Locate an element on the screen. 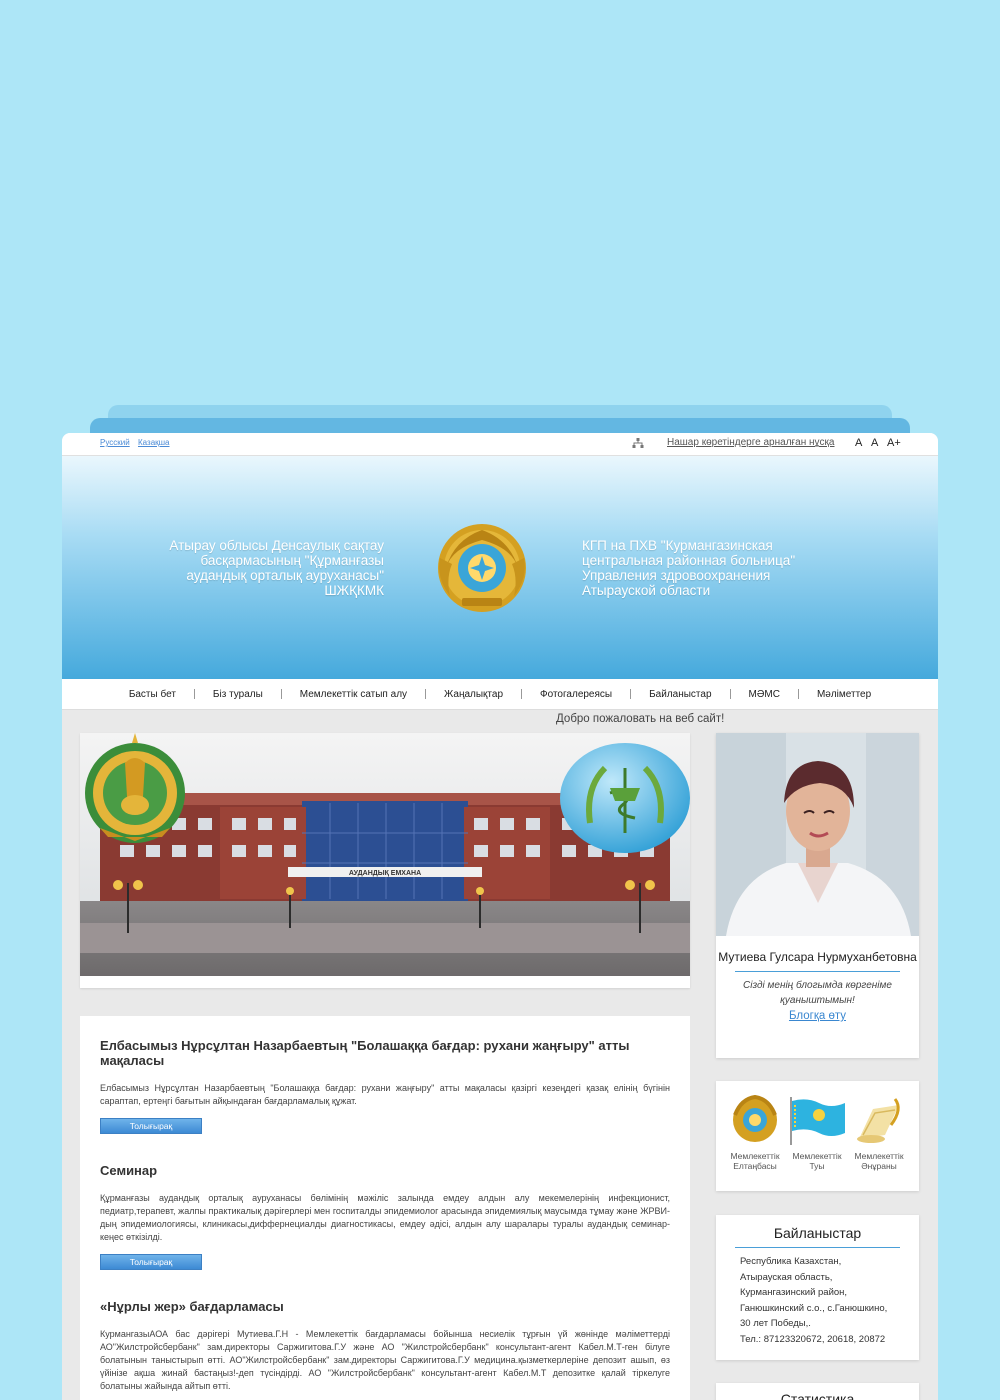 This screenshot has width=1000, height=1400. address-line: Атырауская область, is located at coordinates (786, 1277).